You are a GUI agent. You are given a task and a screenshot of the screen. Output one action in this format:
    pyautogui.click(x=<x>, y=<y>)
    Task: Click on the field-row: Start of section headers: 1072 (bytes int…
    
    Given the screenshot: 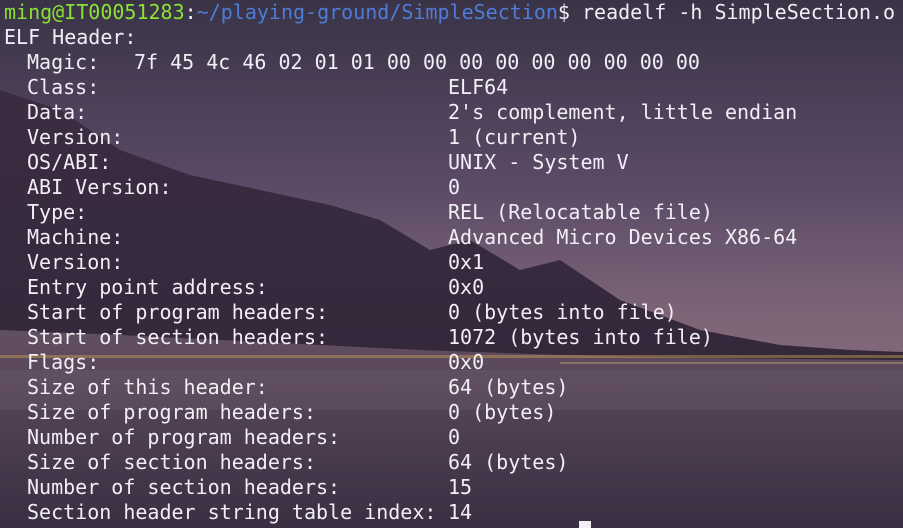 What is the action you would take?
    pyautogui.click(x=453, y=337)
    